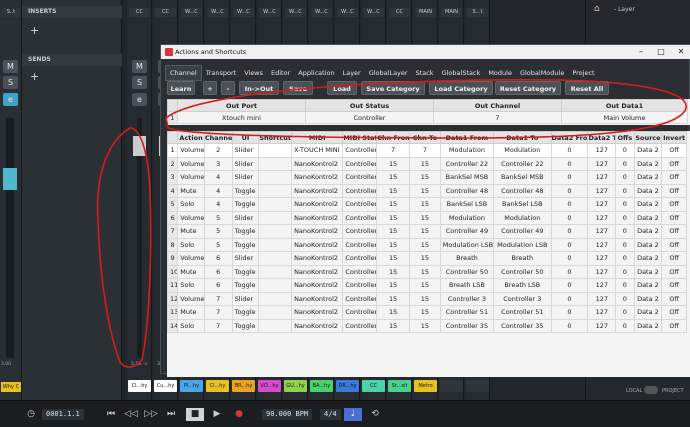 This screenshot has height=427, width=690. Describe the element at coordinates (317, 150) in the screenshot. I see `table-cell: X-TOUCH MINI` at that location.